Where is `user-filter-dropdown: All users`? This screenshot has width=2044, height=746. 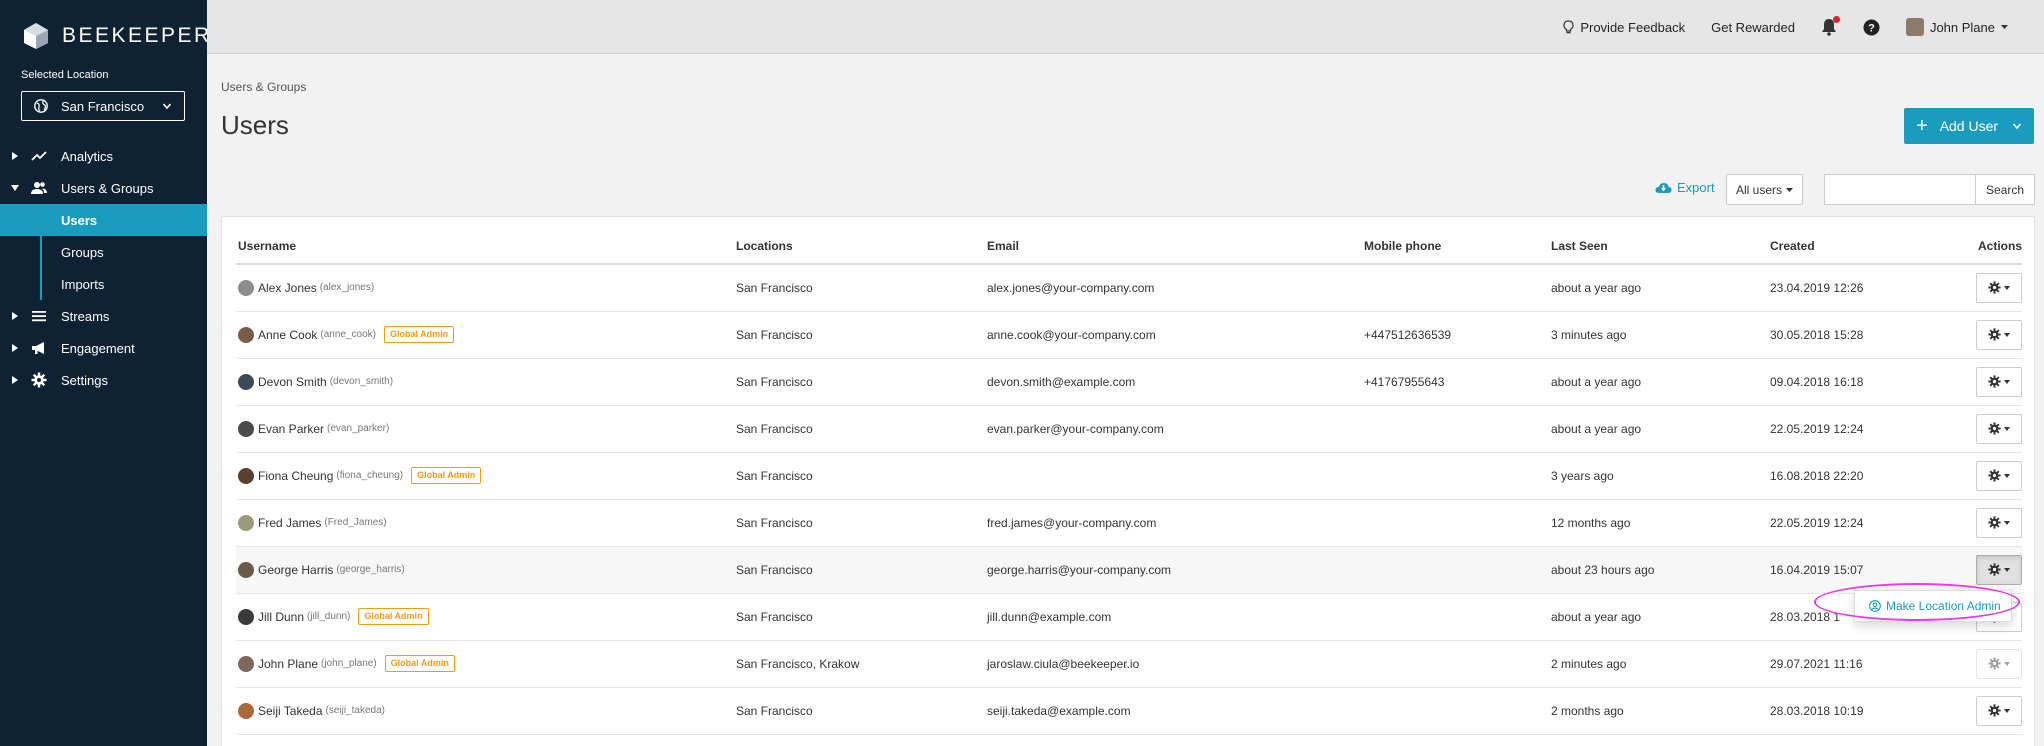
user-filter-dropdown: All users is located at coordinates (1764, 189).